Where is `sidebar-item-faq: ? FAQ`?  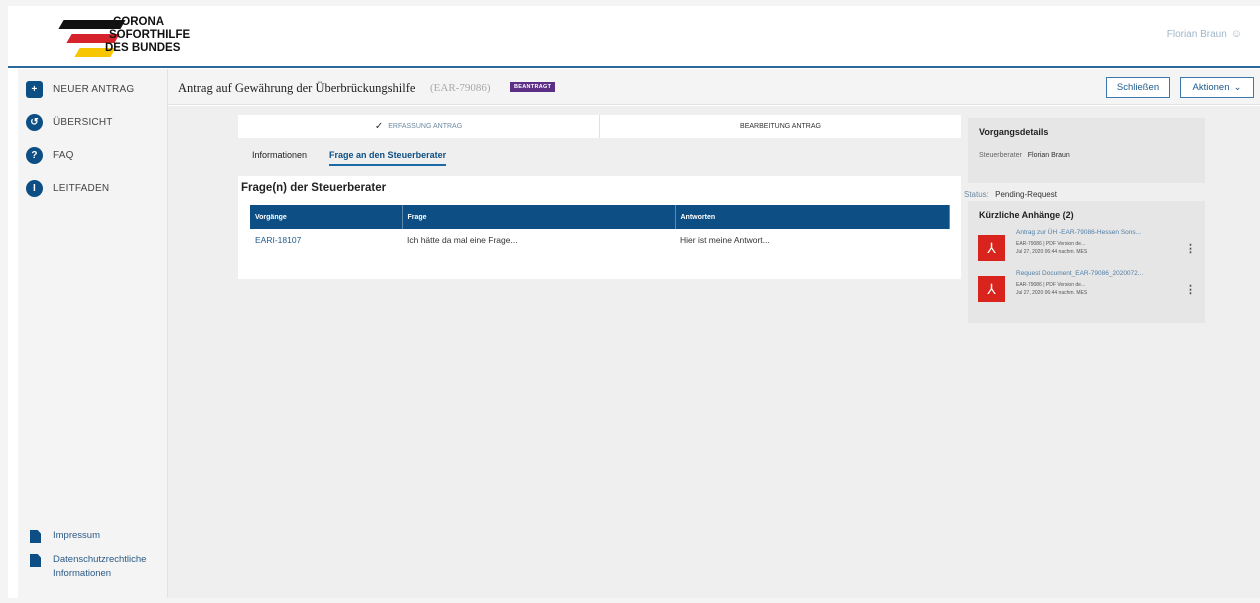 sidebar-item-faq: ? FAQ is located at coordinates (50, 155).